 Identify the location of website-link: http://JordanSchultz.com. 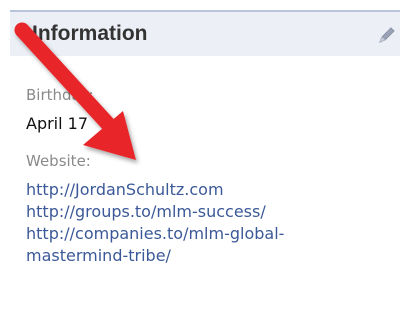
(191, 190).